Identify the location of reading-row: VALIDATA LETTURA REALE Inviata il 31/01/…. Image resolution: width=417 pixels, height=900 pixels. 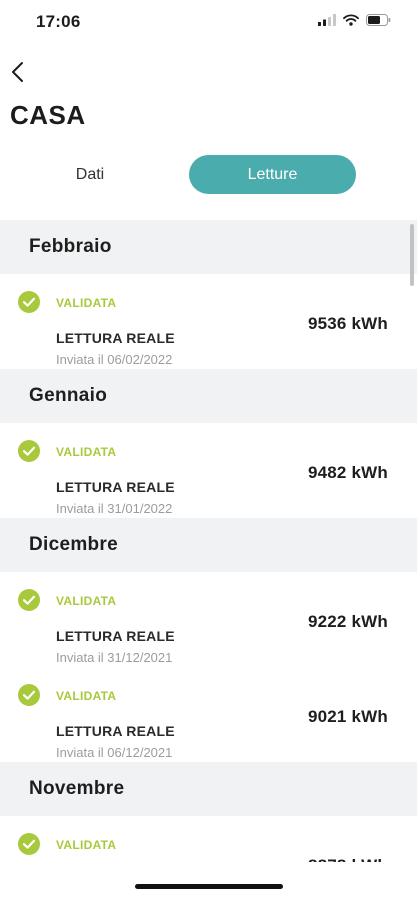
(208, 470).